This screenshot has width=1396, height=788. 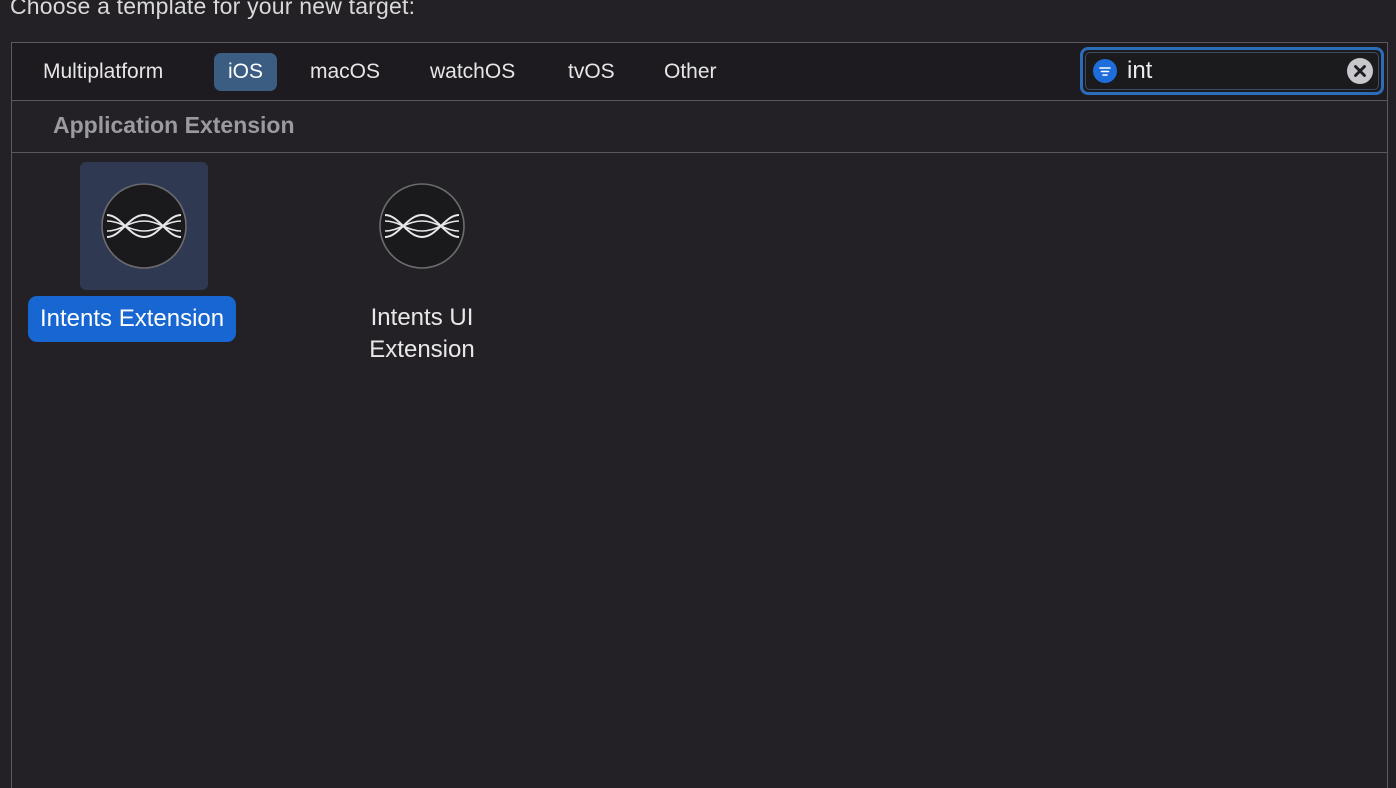 What do you see at coordinates (472, 72) in the screenshot?
I see `tab-watchos: watchOS` at bounding box center [472, 72].